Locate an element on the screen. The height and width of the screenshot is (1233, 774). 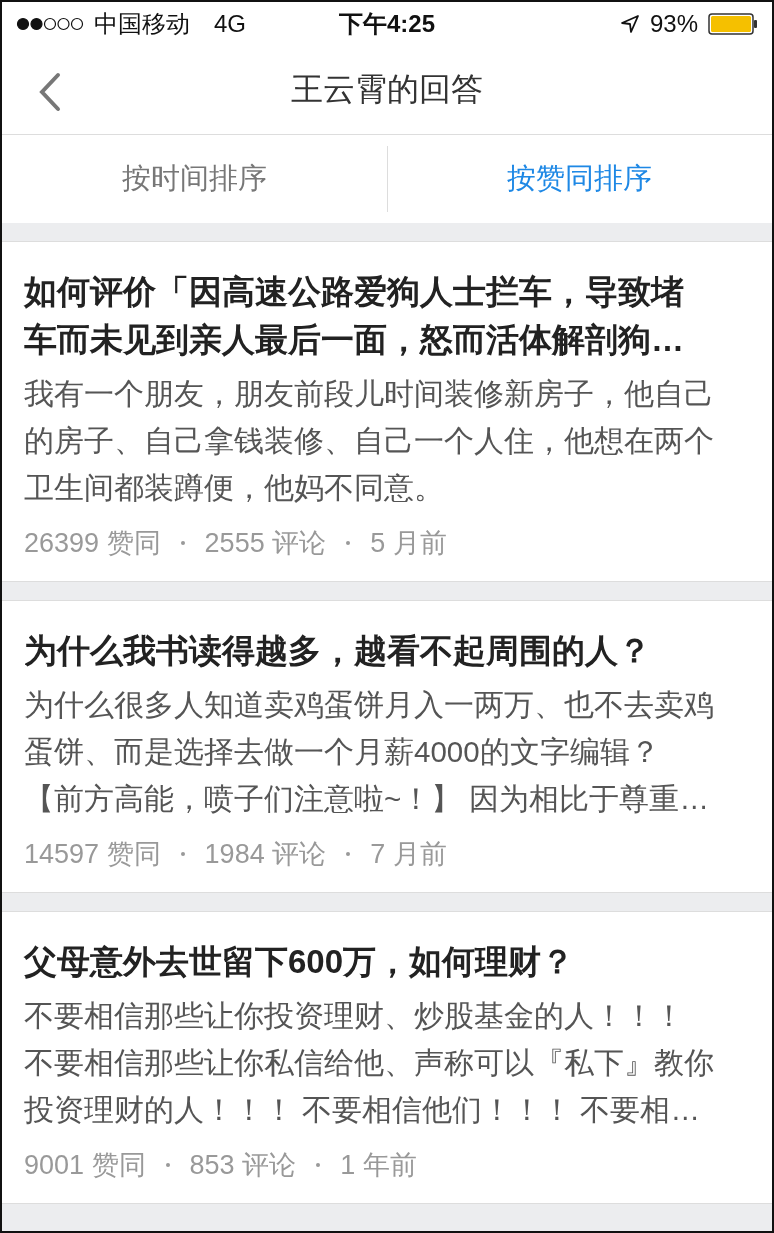
vote-count: 9001 赞同 is located at coordinates (85, 1165).